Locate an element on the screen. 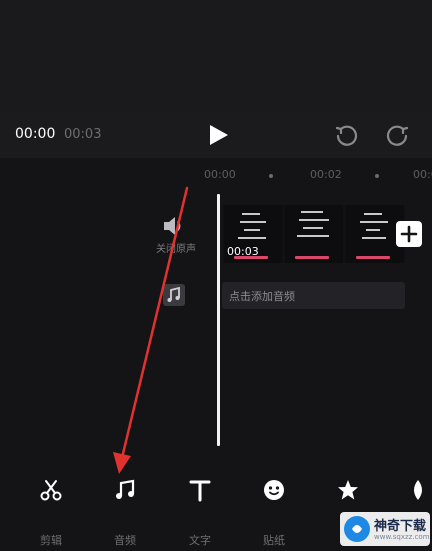  video-clip: 00:03 is located at coordinates (313, 234).